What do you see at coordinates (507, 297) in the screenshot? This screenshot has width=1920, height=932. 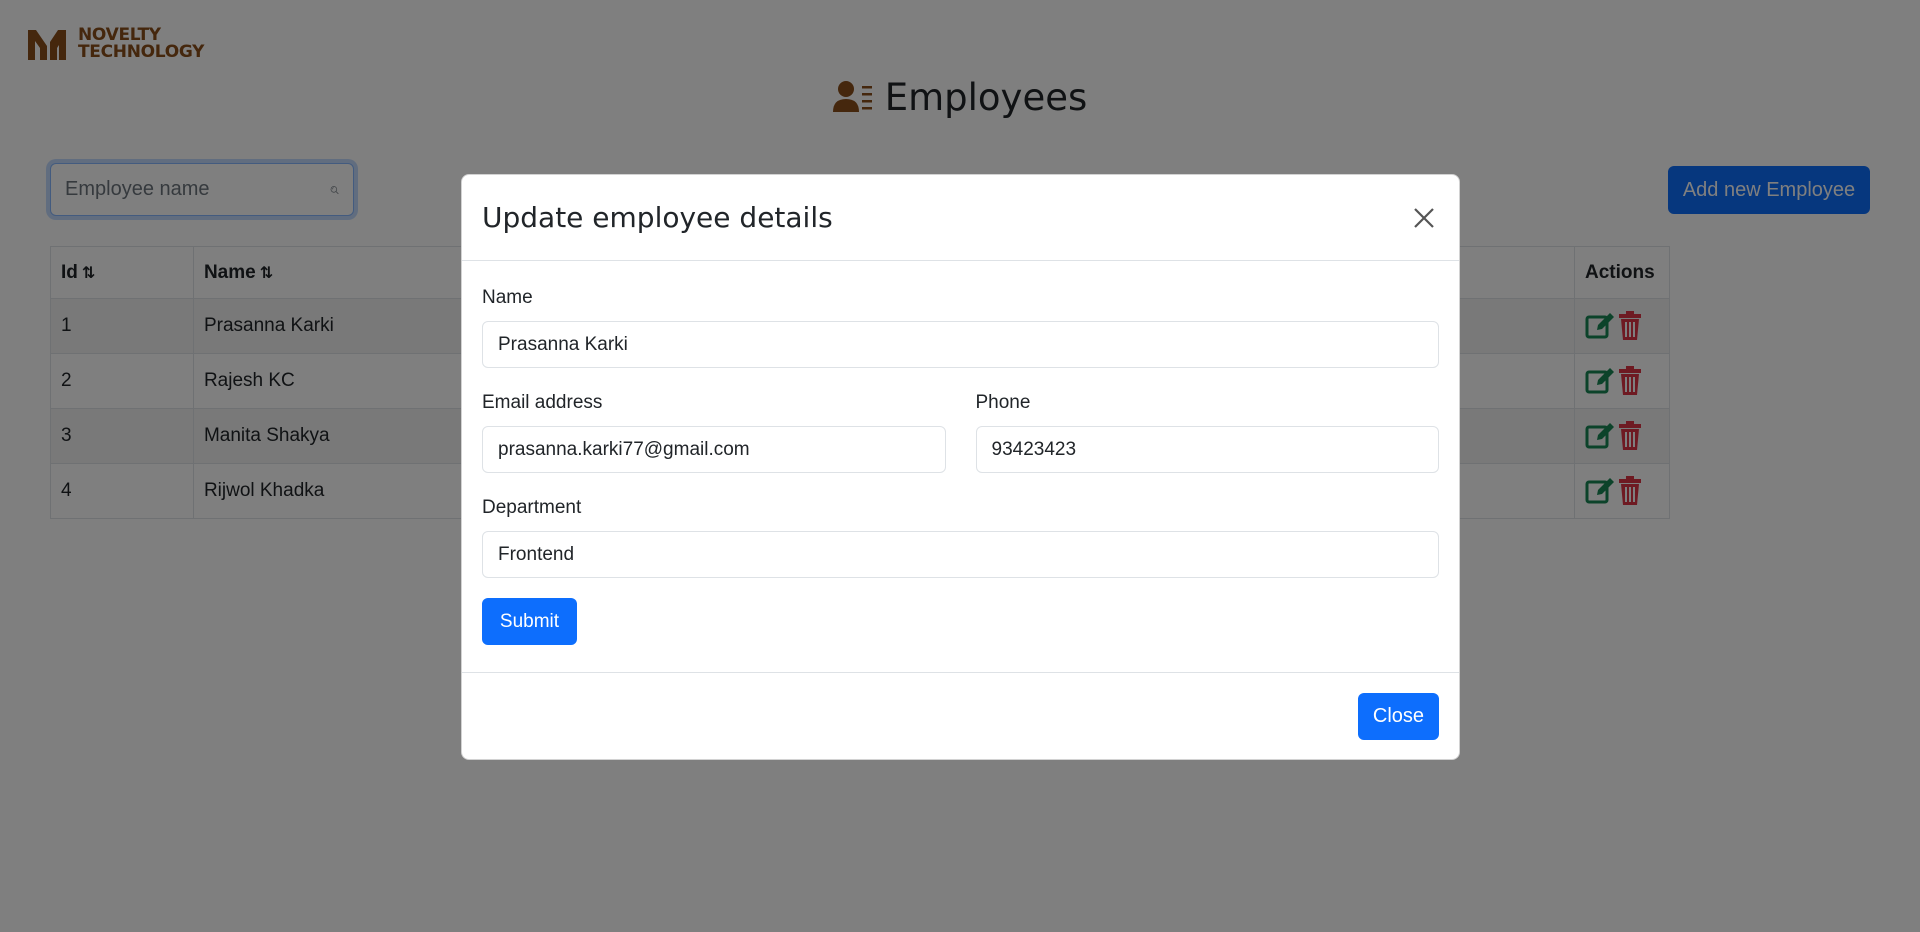 I see `name-label: Name` at bounding box center [507, 297].